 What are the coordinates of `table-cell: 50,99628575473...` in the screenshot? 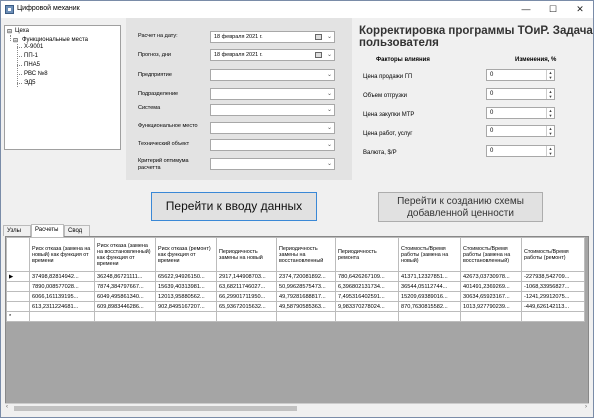 It's located at (306, 286).